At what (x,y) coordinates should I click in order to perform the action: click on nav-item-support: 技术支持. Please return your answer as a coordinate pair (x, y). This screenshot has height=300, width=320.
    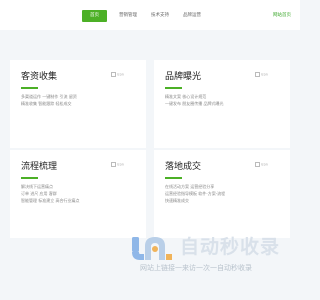
    Looking at the image, I should click on (160, 16).